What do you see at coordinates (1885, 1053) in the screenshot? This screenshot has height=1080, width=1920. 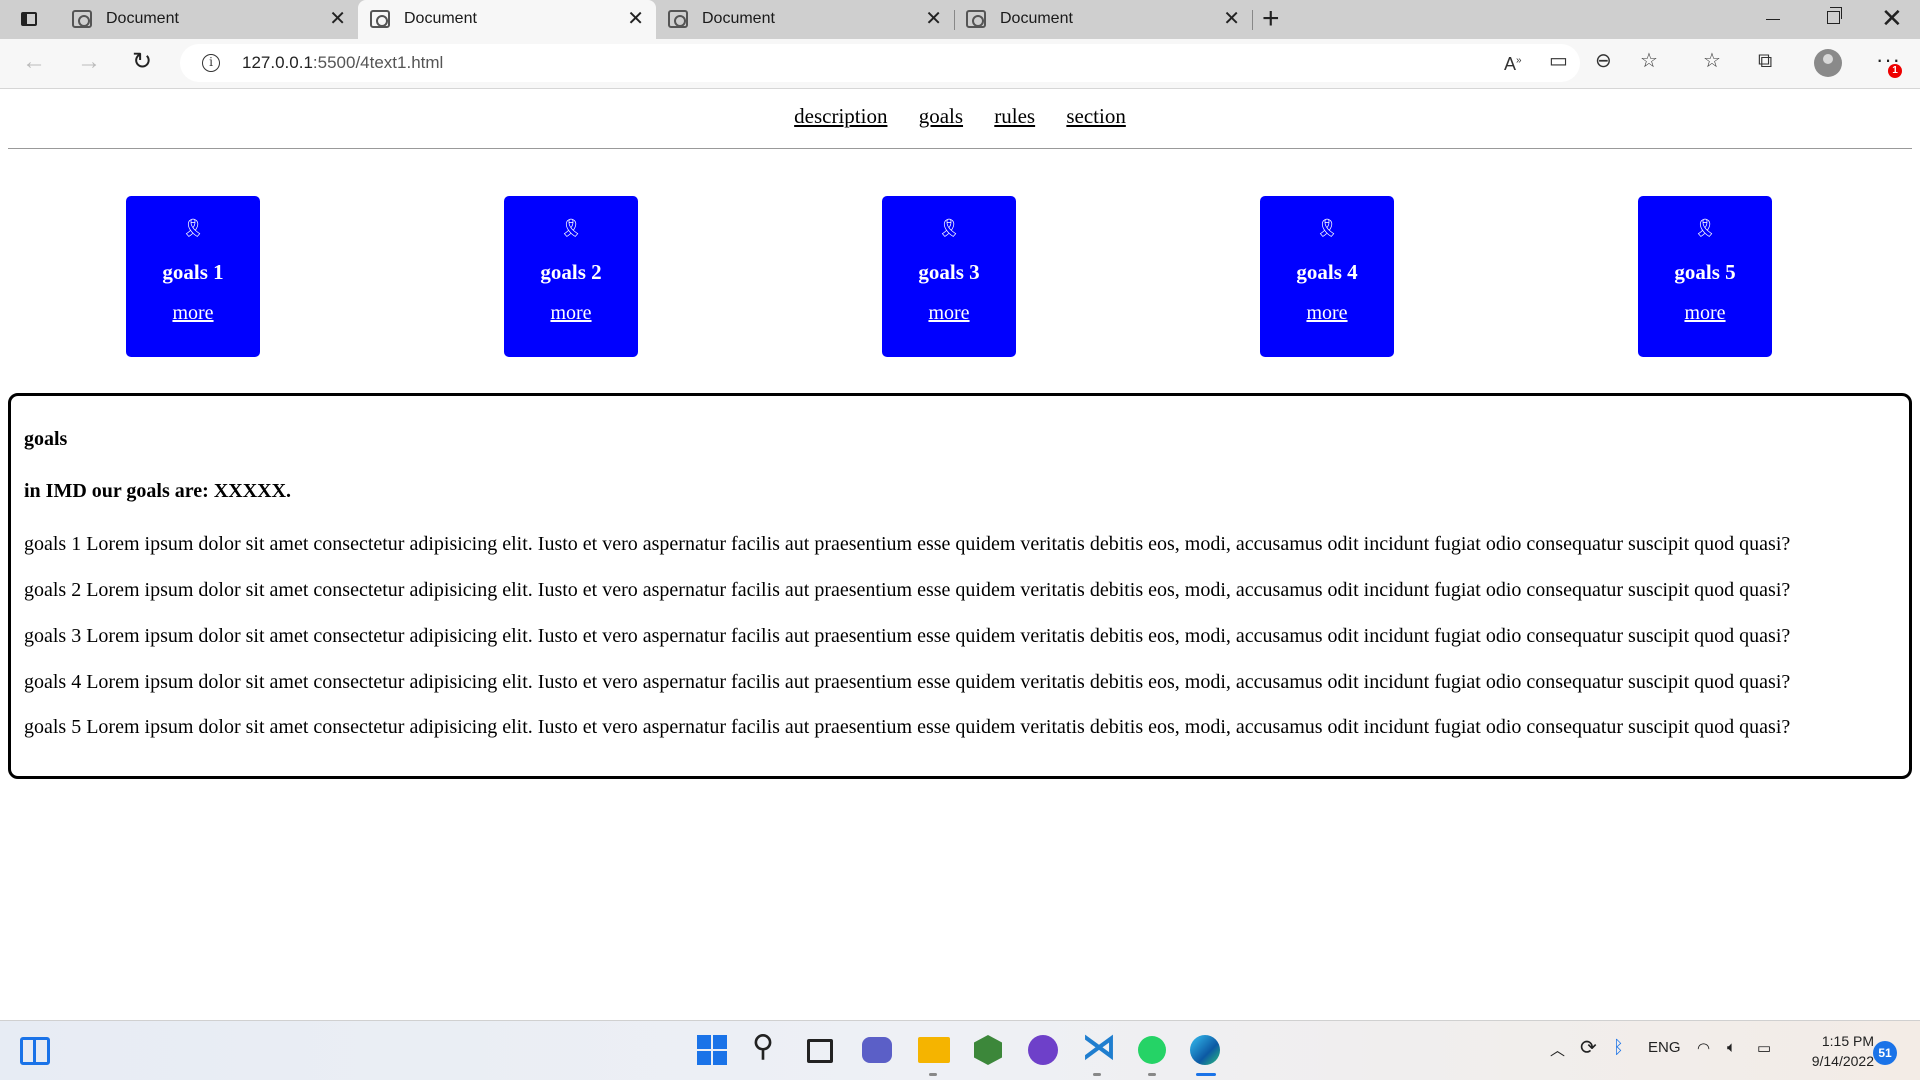 I see `notification-badge: 51` at bounding box center [1885, 1053].